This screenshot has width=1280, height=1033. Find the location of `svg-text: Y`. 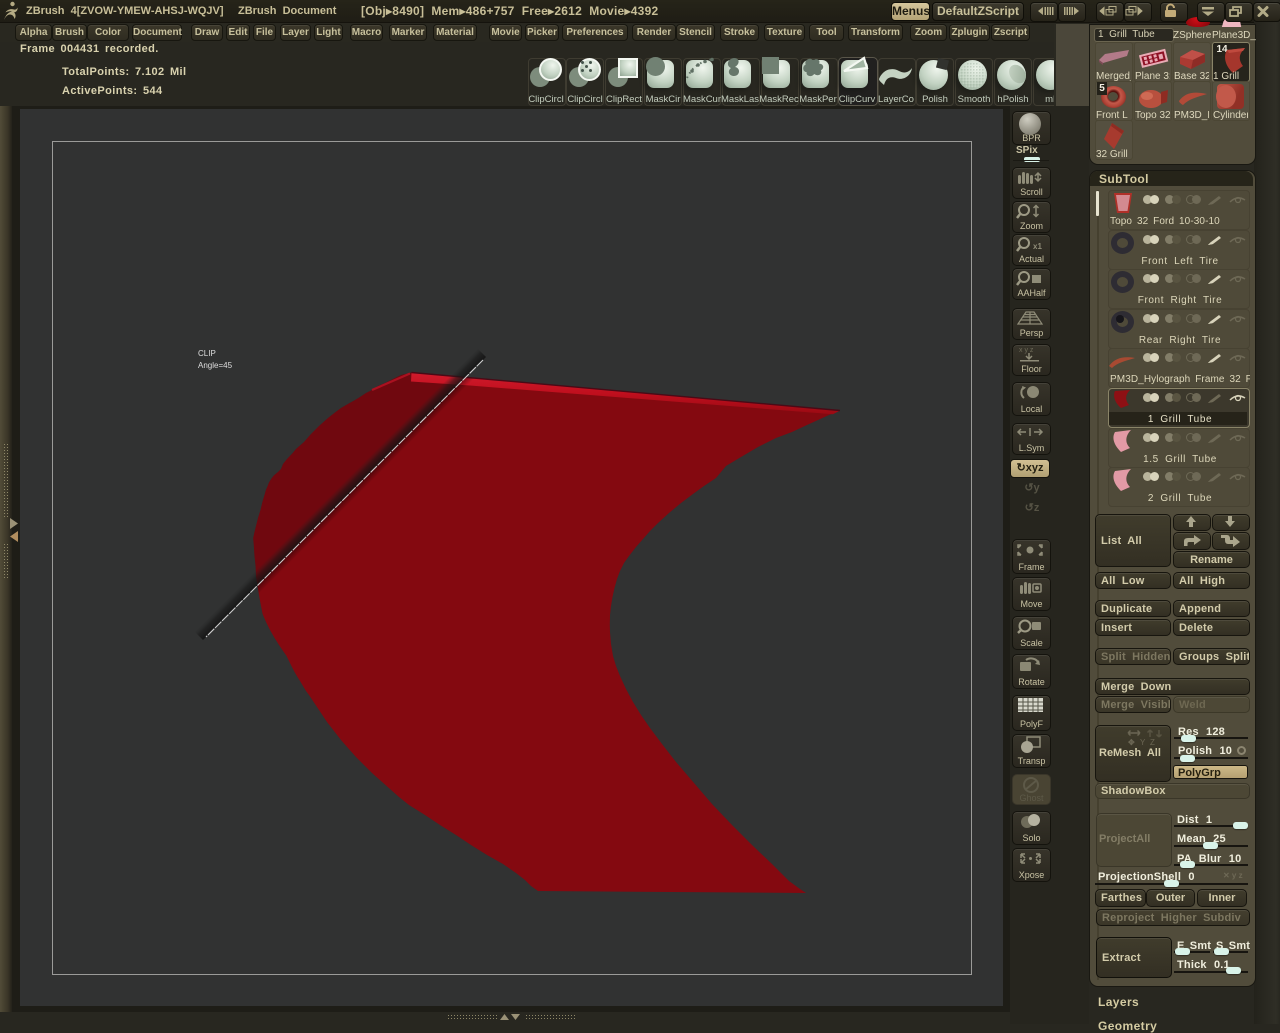

svg-text: Y is located at coordinates (1143, 742).